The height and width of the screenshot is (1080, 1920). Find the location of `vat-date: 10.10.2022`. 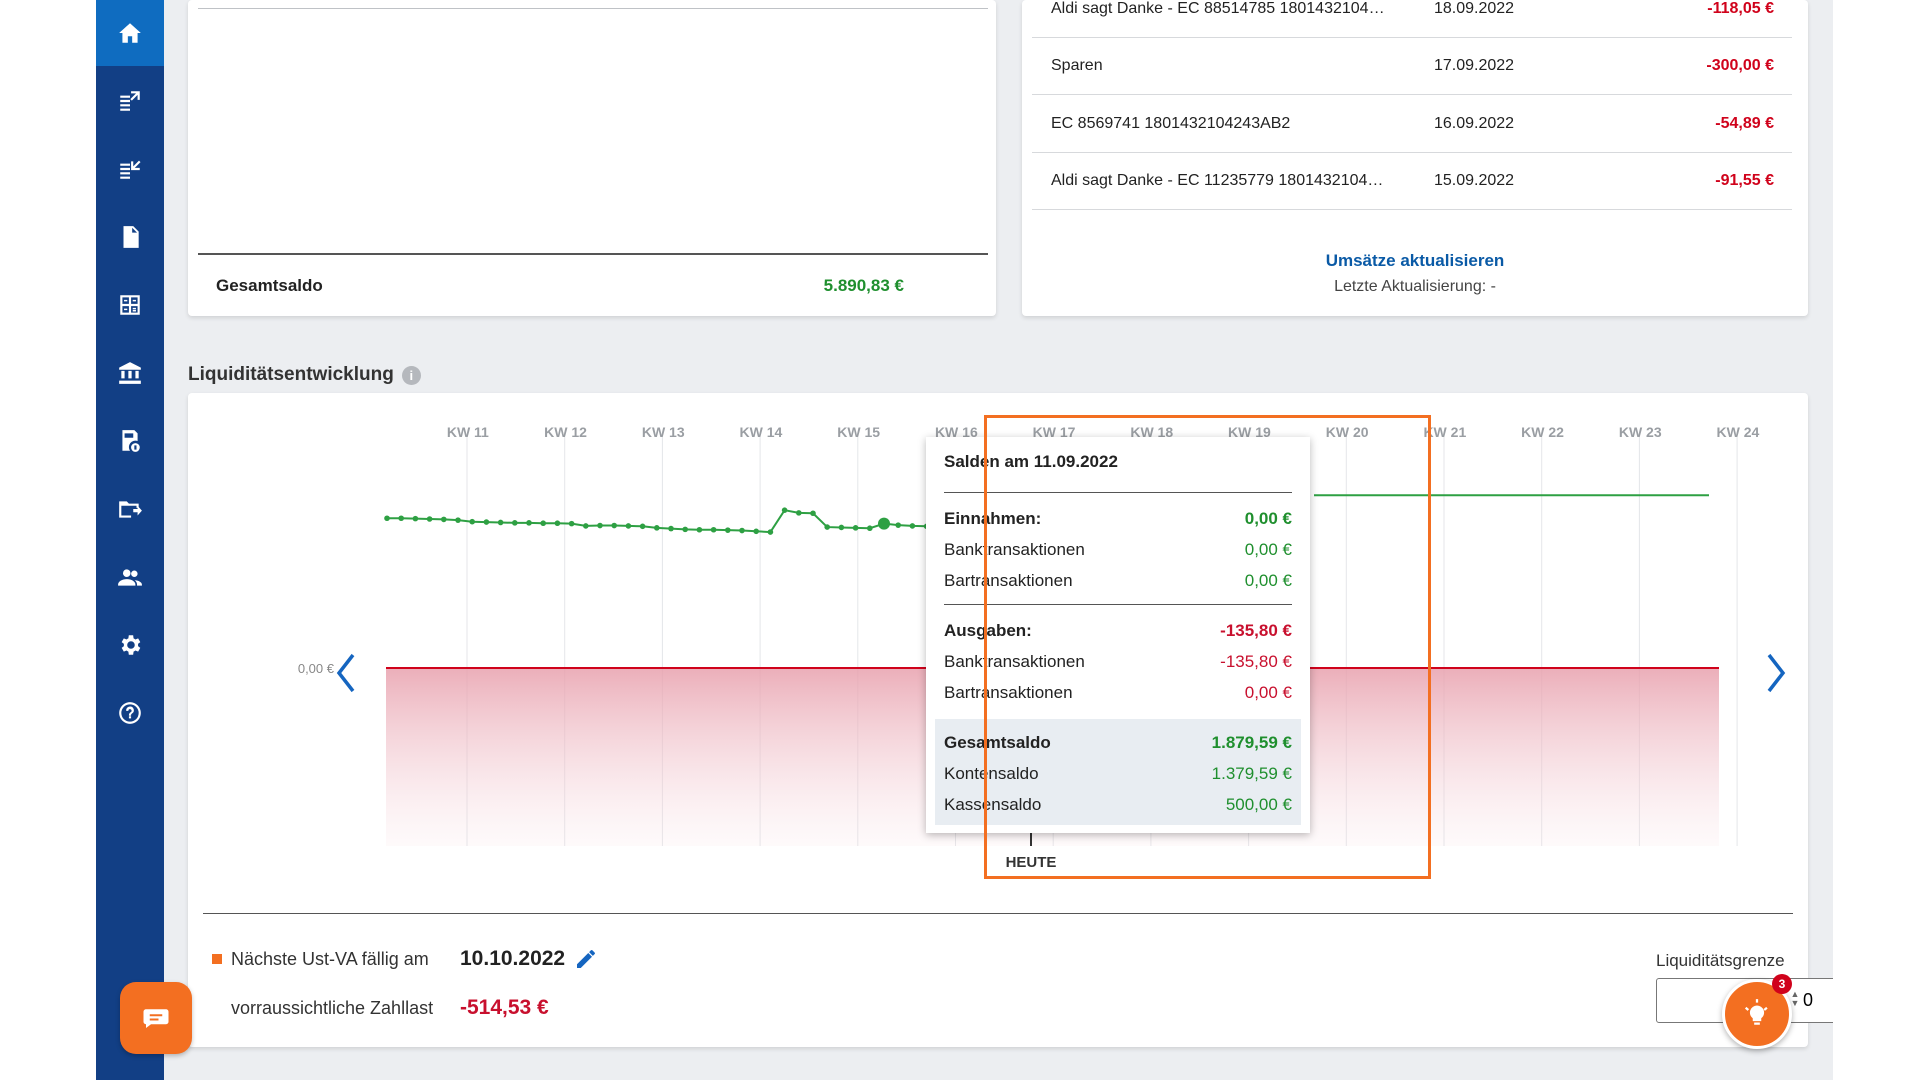

vat-date: 10.10.2022 is located at coordinates (513, 958).